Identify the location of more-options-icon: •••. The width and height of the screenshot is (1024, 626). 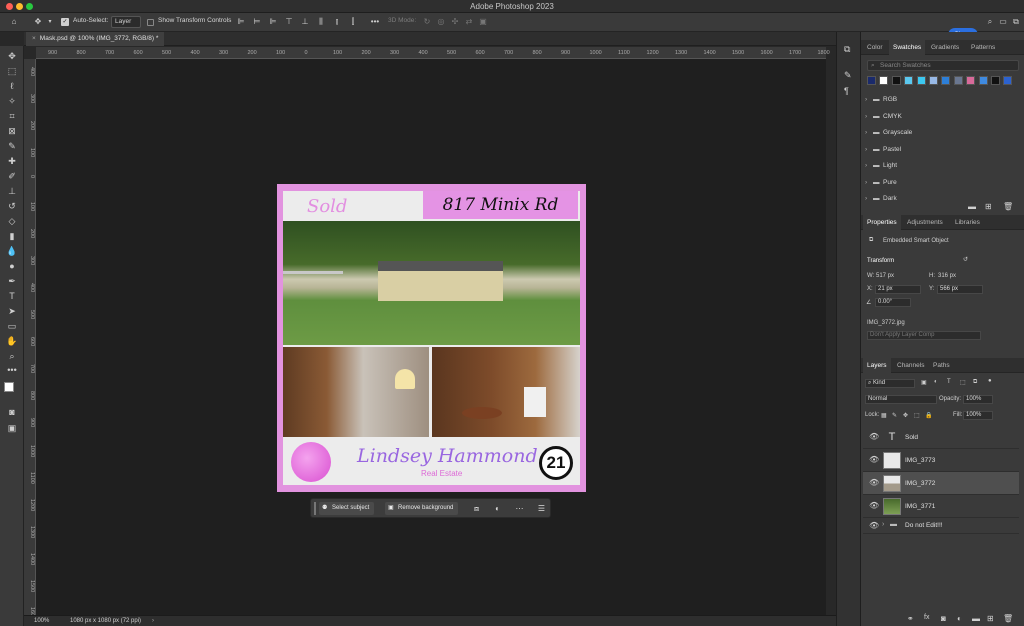
(375, 22).